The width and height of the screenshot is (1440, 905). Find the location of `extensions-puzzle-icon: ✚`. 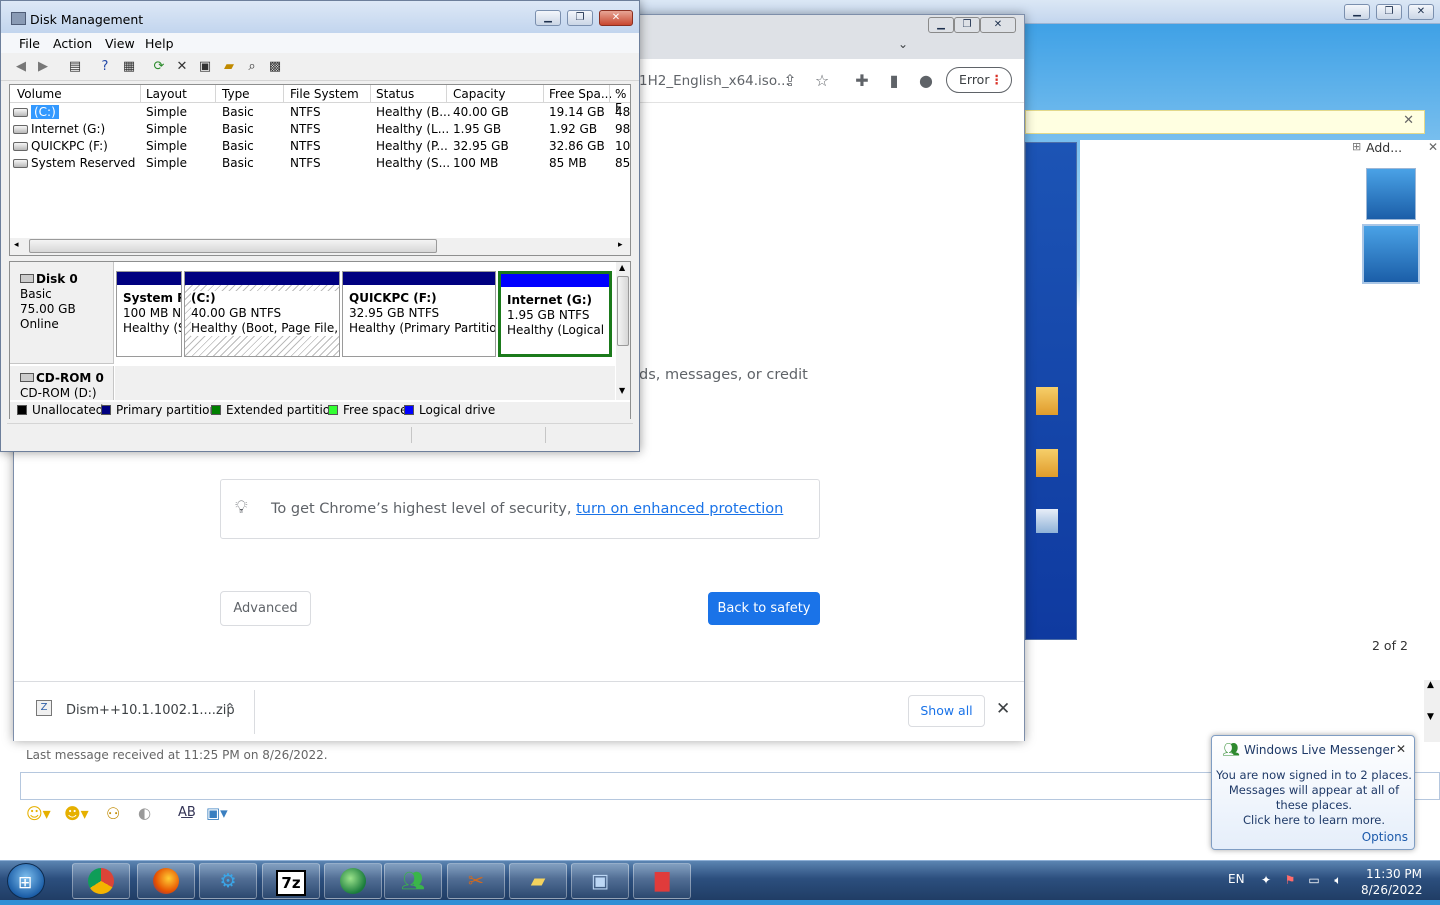

extensions-puzzle-icon: ✚ is located at coordinates (862, 81).